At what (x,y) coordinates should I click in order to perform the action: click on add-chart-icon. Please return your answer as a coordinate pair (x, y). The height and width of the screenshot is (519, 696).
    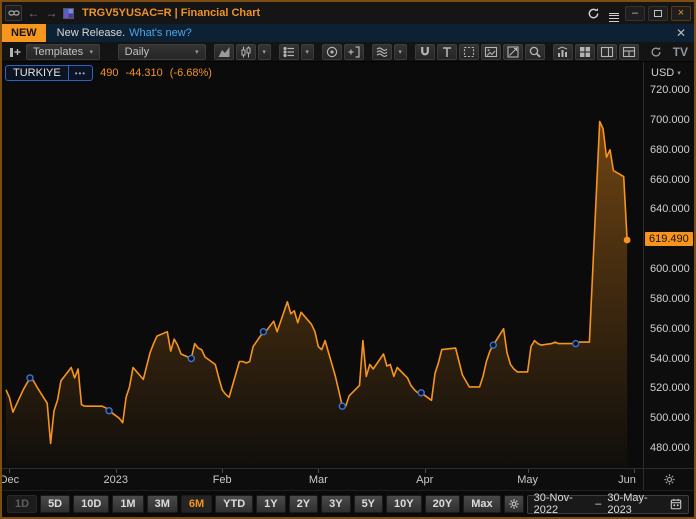
    Looking at the image, I should click on (14, 52).